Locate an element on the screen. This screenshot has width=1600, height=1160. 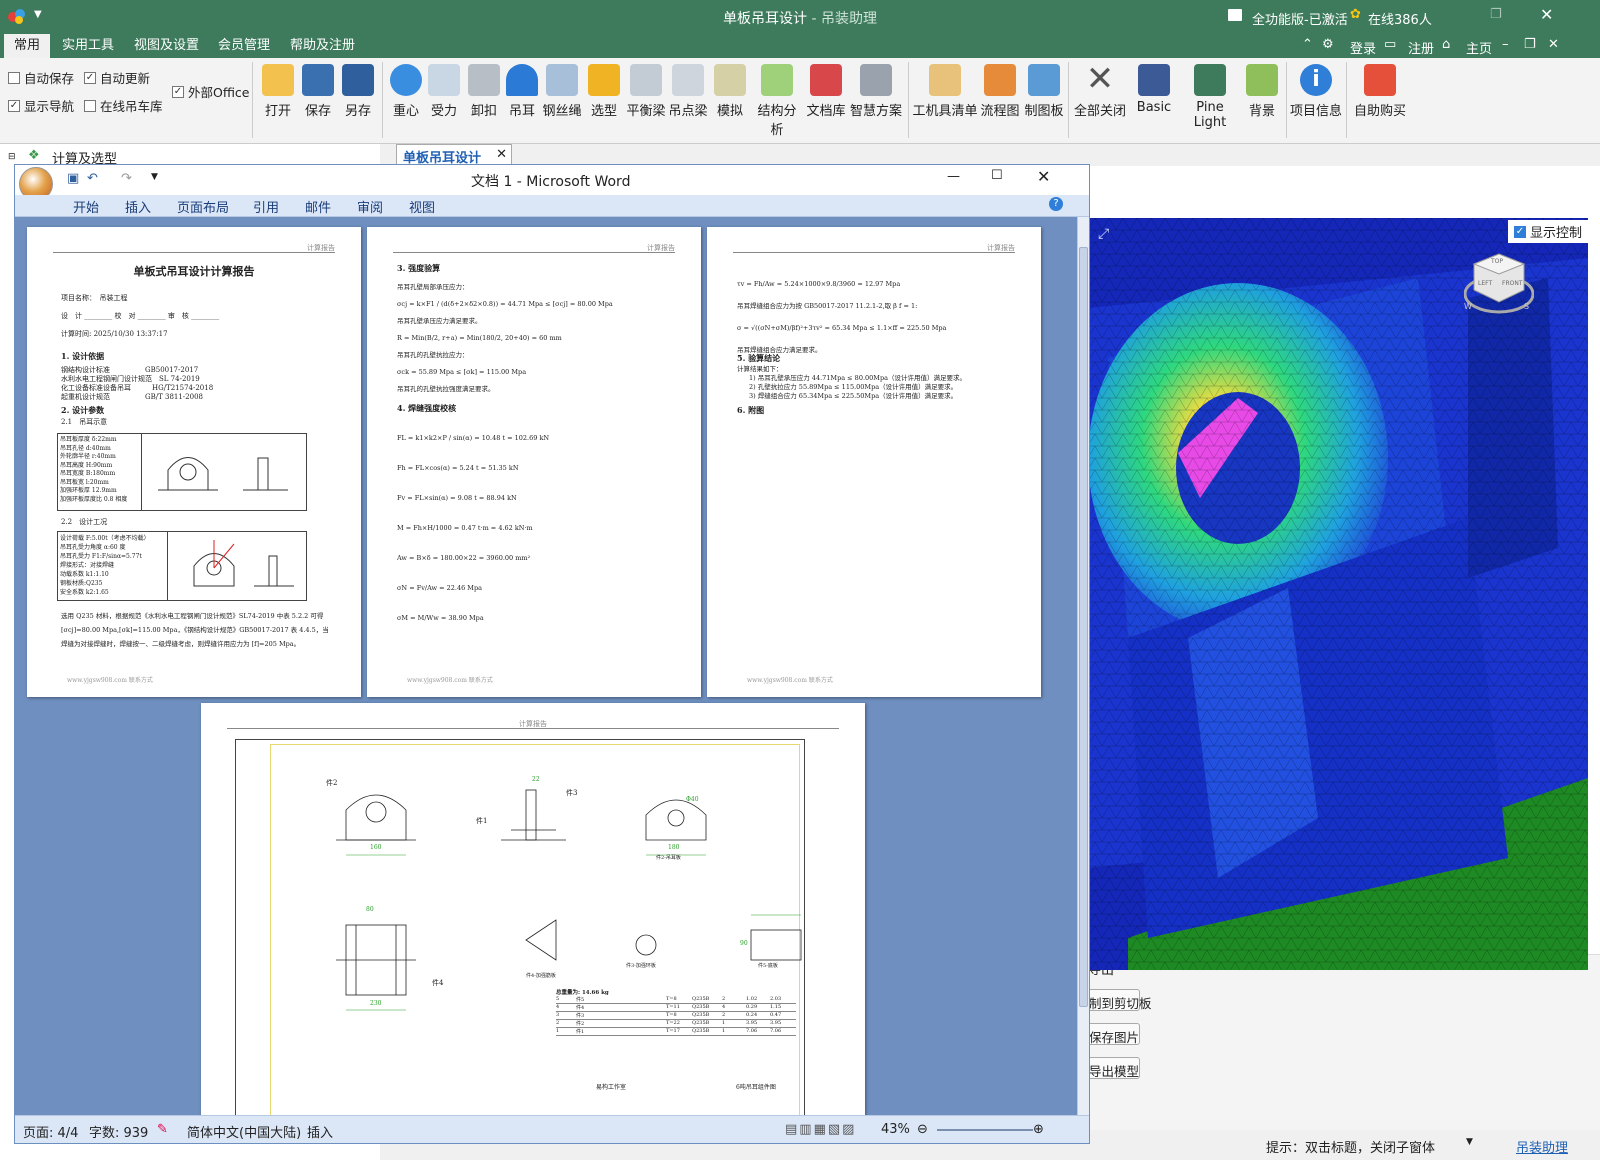
proofing-icon: ✎ is located at coordinates (162, 1129).